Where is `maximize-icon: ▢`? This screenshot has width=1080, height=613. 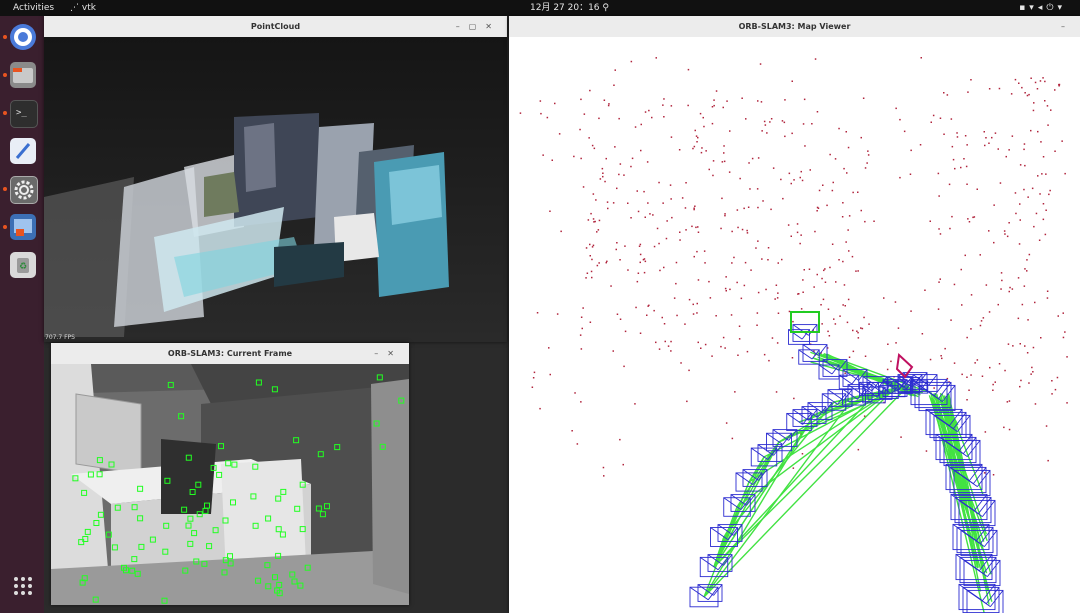 maximize-icon: ▢ is located at coordinates (477, 26).